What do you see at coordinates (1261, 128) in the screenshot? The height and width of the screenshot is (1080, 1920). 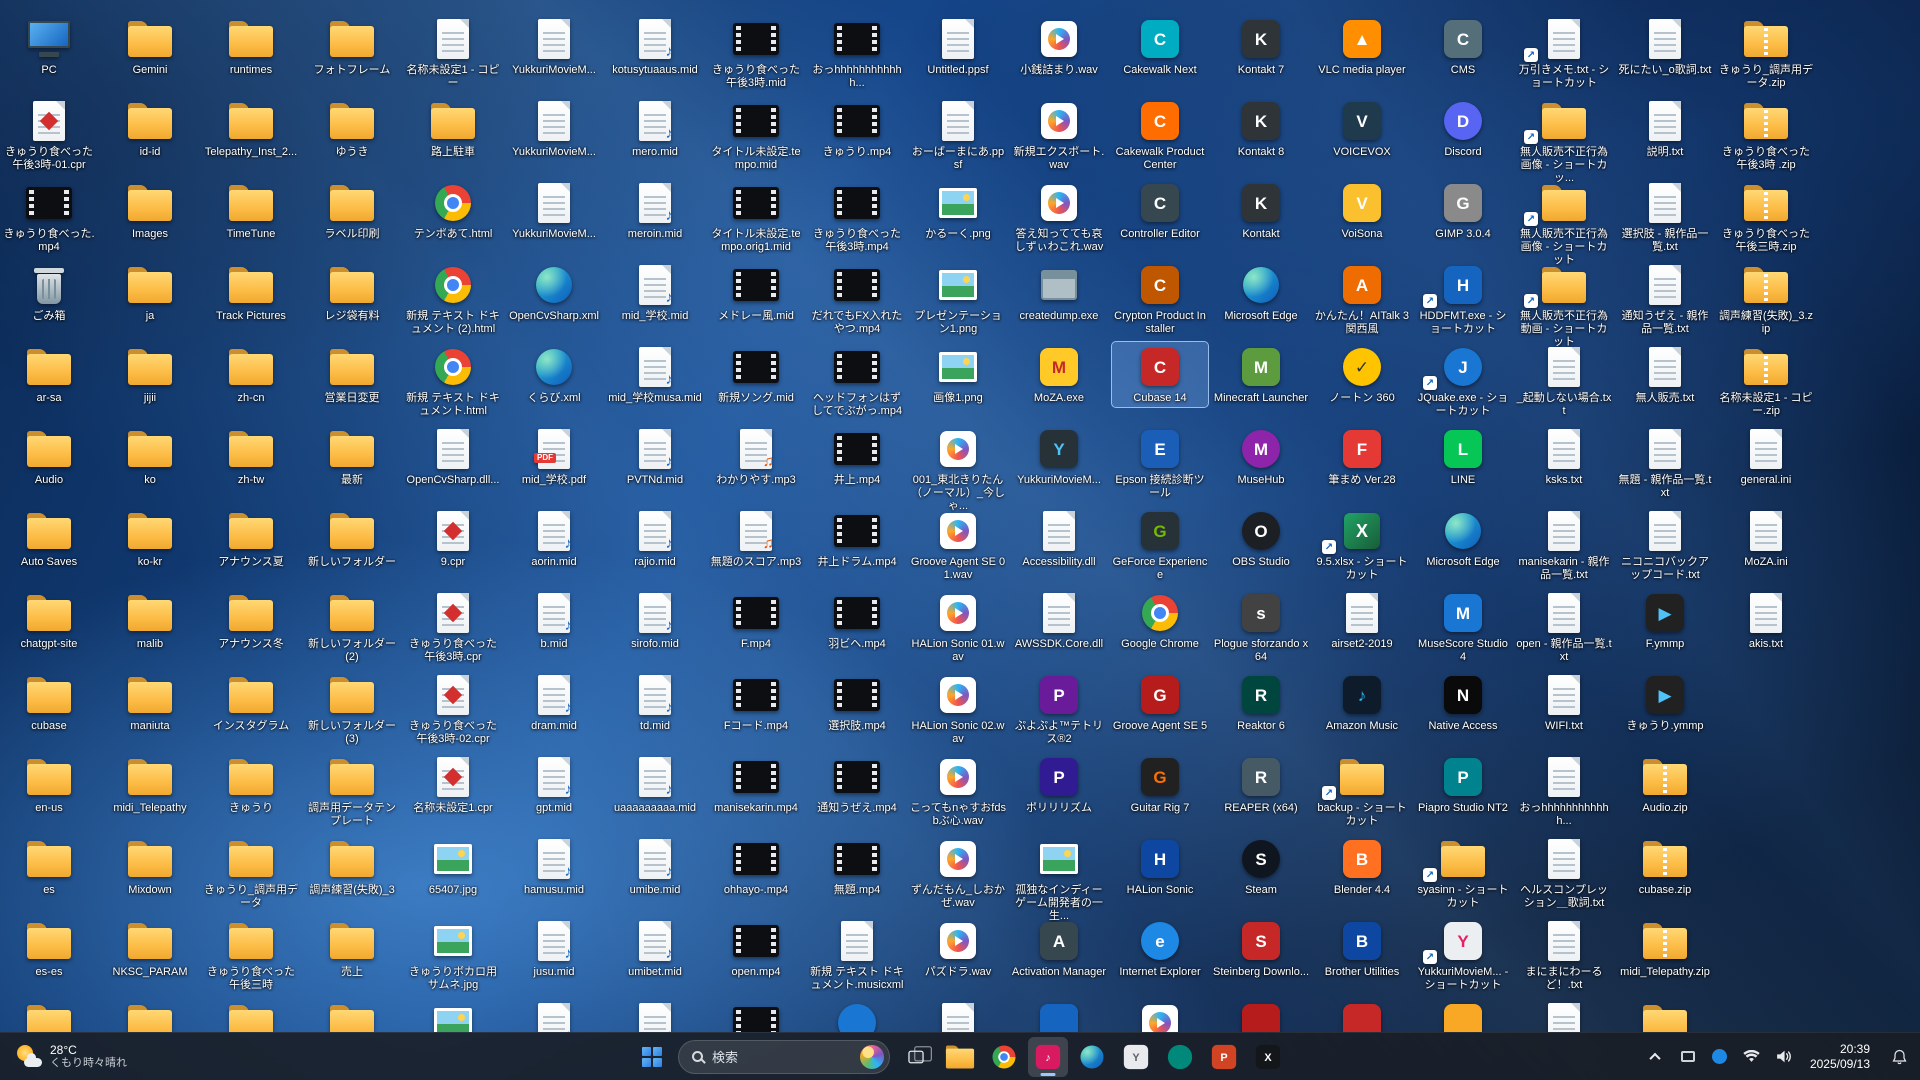 I see `desktop-icon: K Kontakt 8` at bounding box center [1261, 128].